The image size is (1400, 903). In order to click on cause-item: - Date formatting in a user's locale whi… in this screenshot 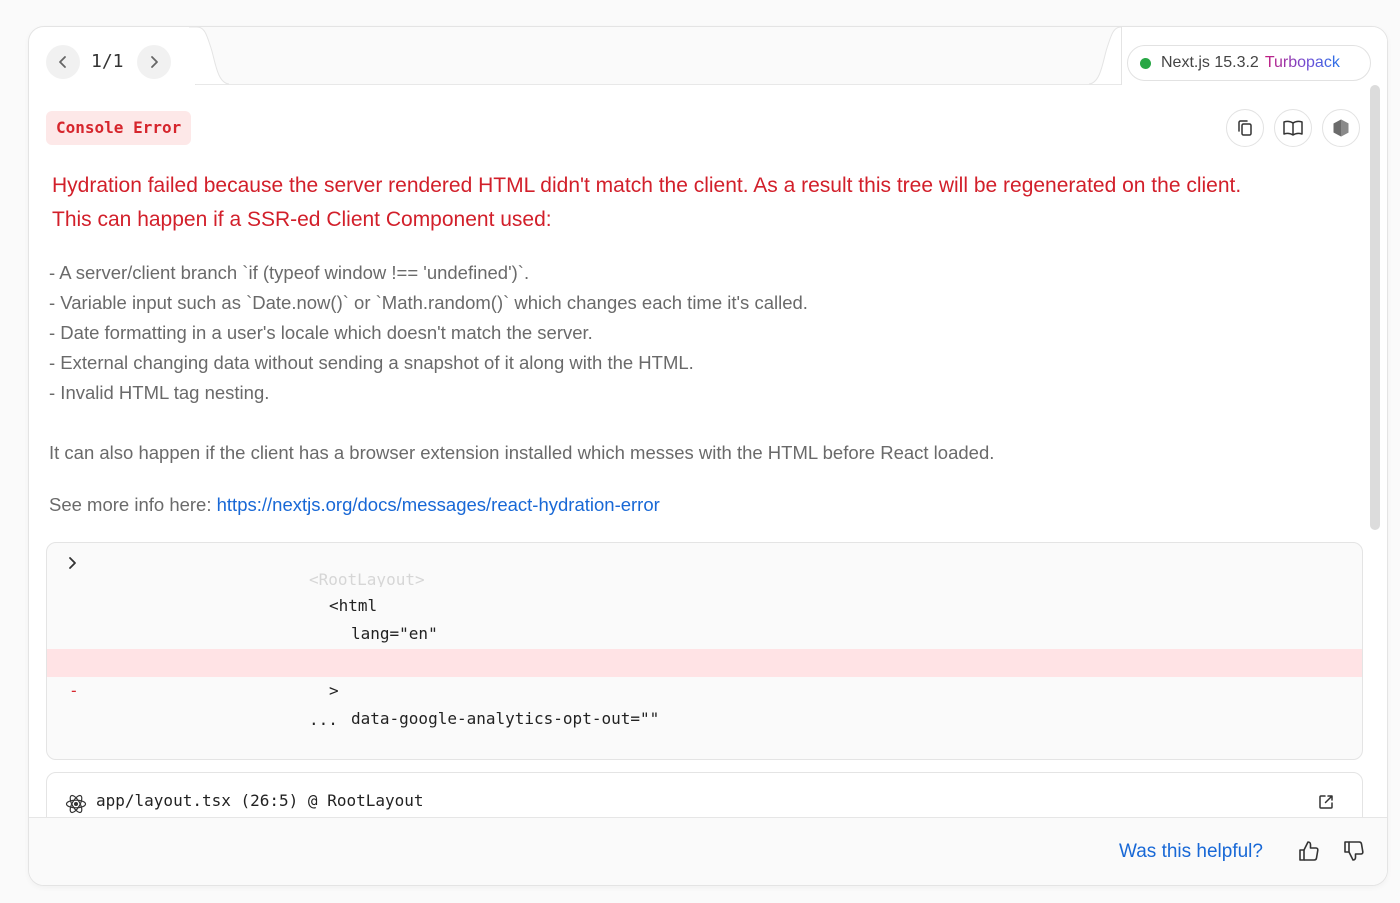, I will do `click(321, 332)`.